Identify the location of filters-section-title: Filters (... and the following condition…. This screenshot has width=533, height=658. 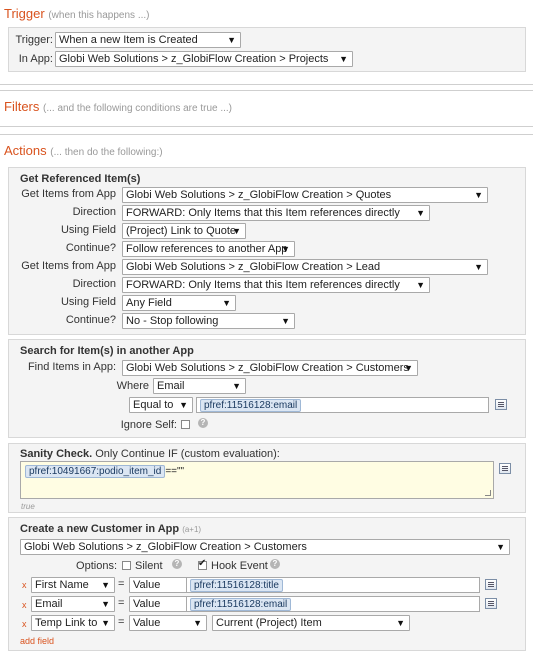
(118, 106).